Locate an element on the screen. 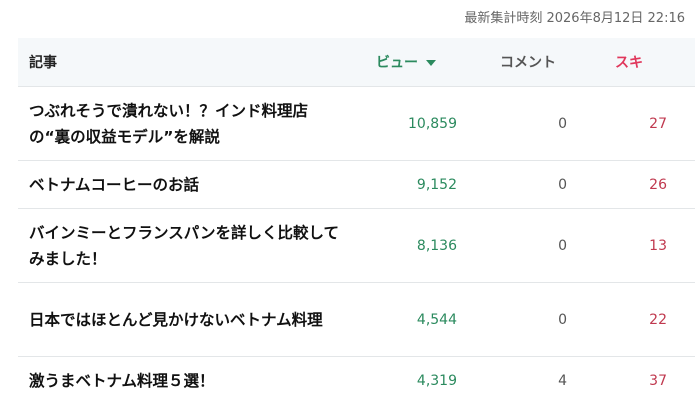  table-row: 激うまベトナム料理５選！ 4,319 4 37 is located at coordinates (356, 380).